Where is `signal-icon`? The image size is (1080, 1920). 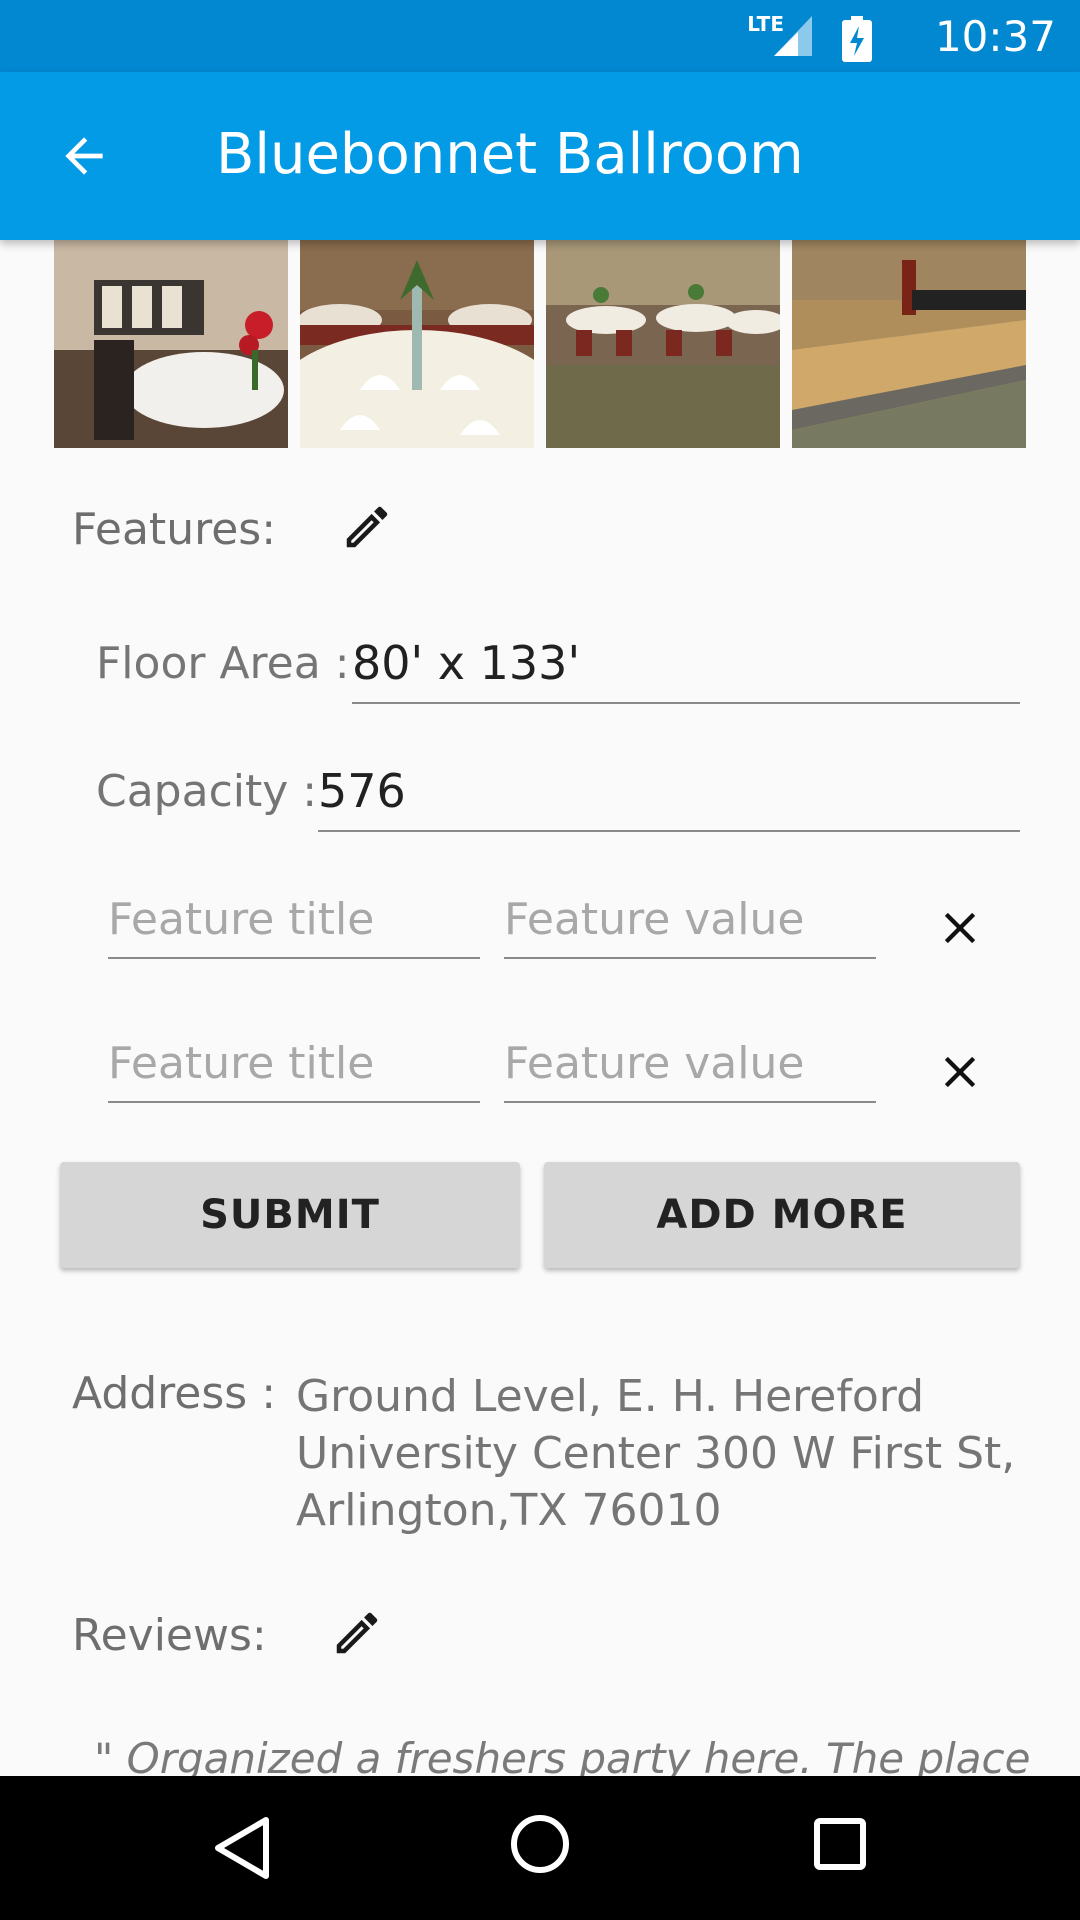
signal-icon is located at coordinates (793, 38).